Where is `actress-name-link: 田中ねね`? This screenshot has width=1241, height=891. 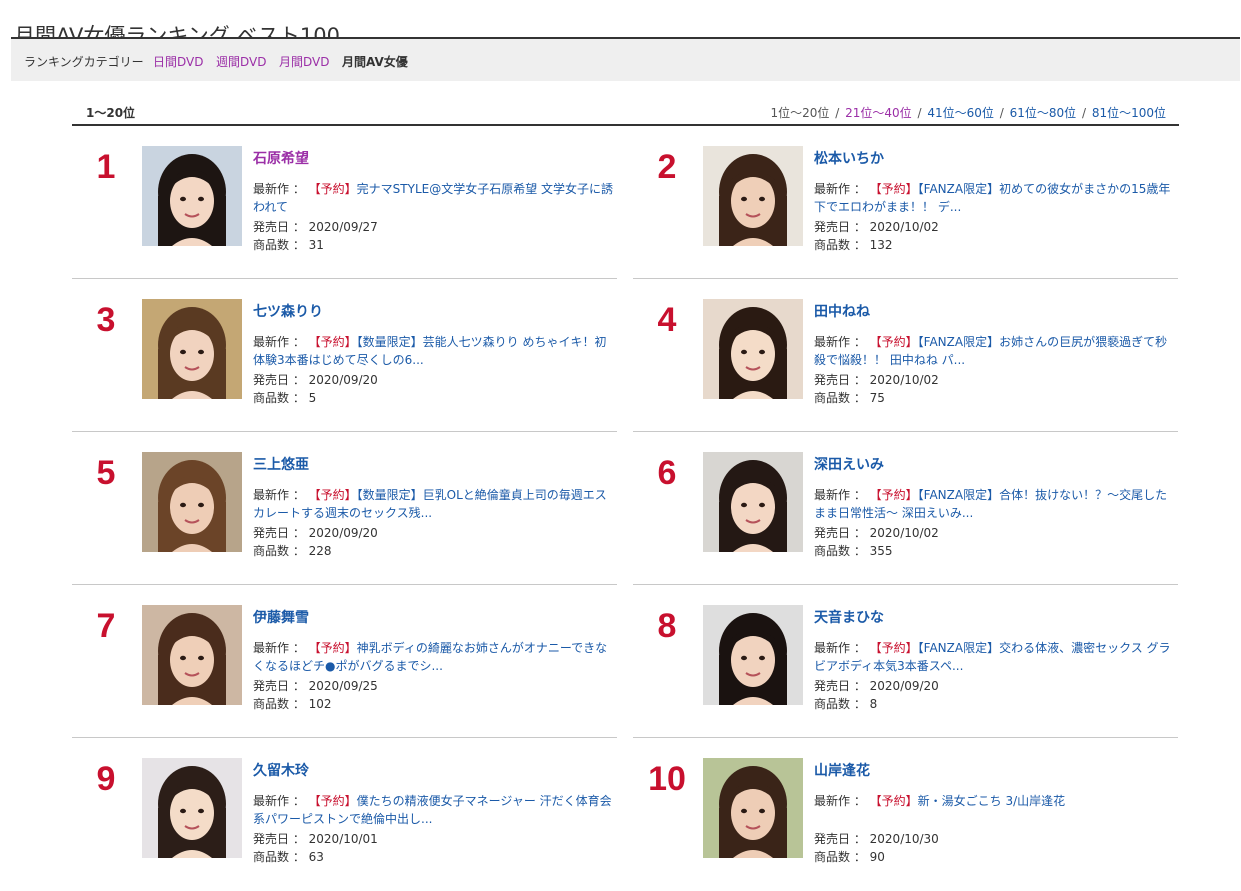 actress-name-link: 田中ねね is located at coordinates (842, 311).